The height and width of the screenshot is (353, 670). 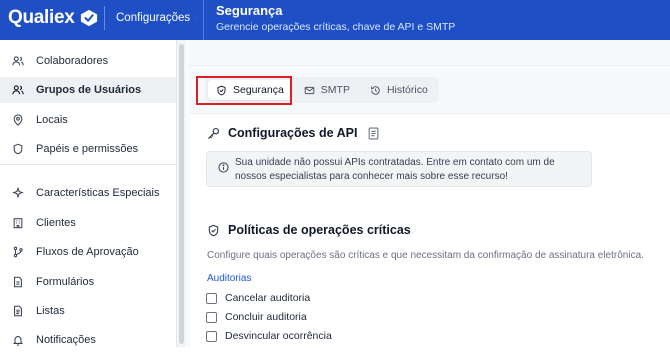 I want to click on option-label: Concluir auditoria, so click(x=266, y=317).